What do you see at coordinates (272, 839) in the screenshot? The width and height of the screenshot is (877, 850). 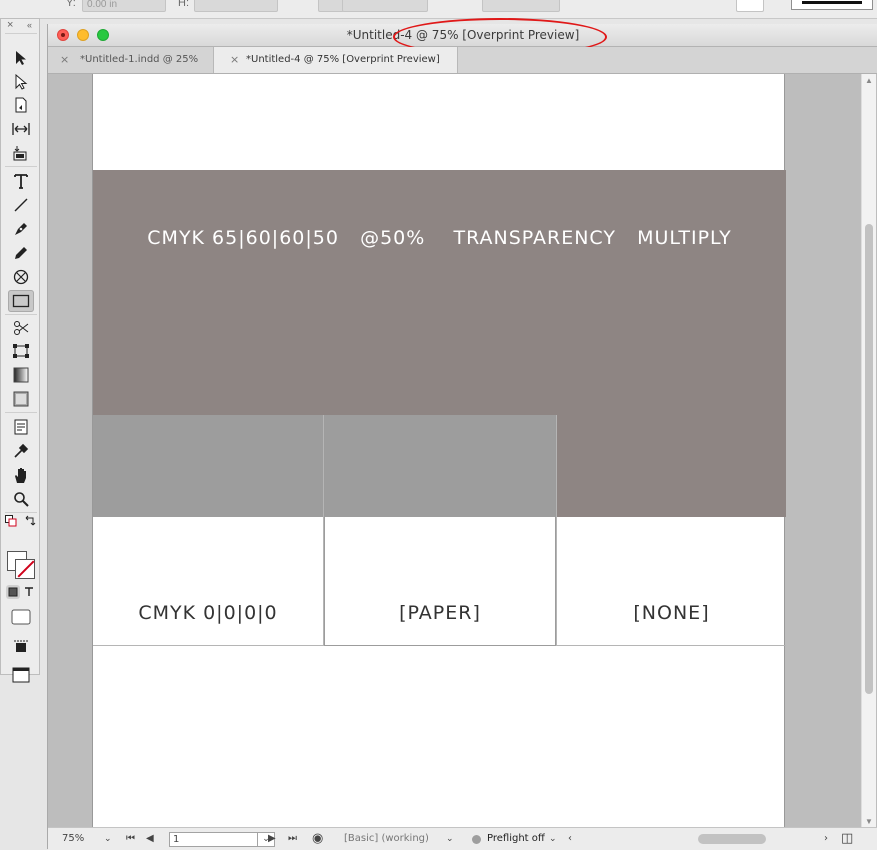 I see `next-page-icon: ▶` at bounding box center [272, 839].